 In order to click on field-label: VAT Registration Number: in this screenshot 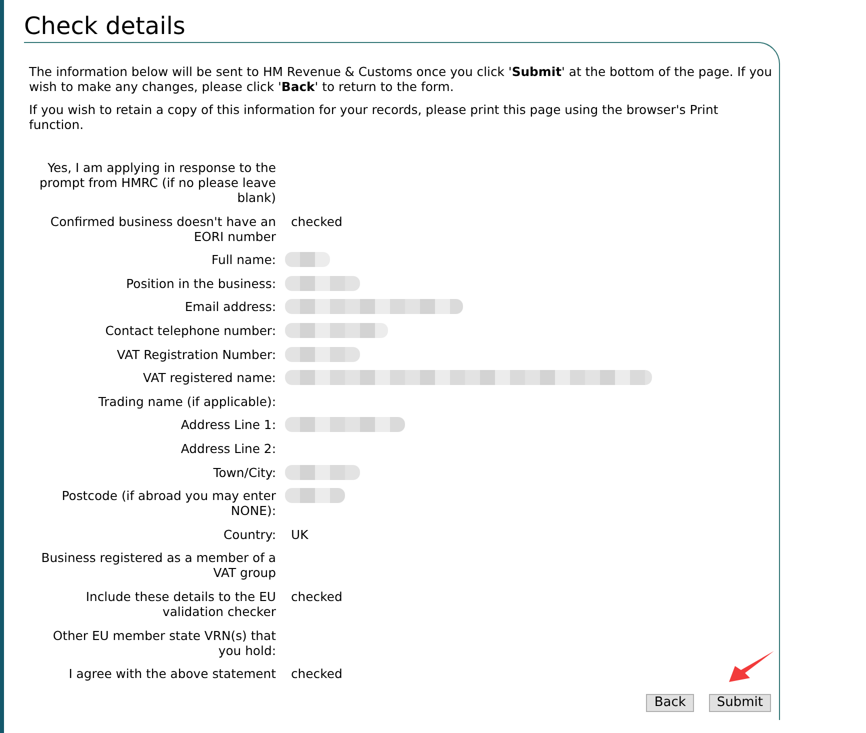, I will do `click(196, 354)`.